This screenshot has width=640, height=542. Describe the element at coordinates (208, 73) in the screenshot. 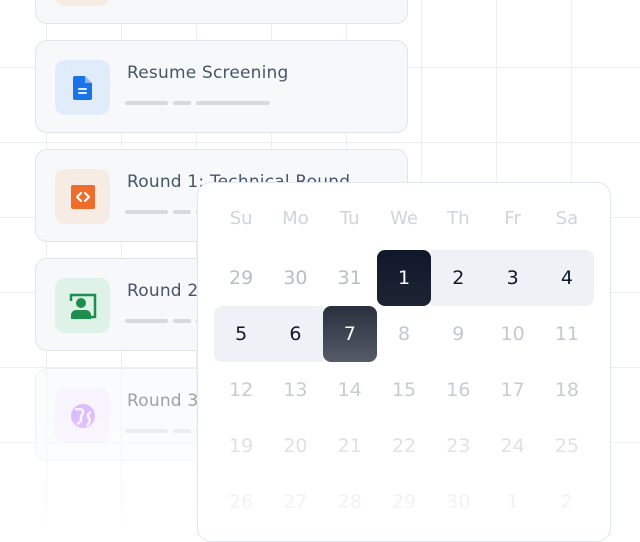

I see `stage-title: Resume Screening` at that location.